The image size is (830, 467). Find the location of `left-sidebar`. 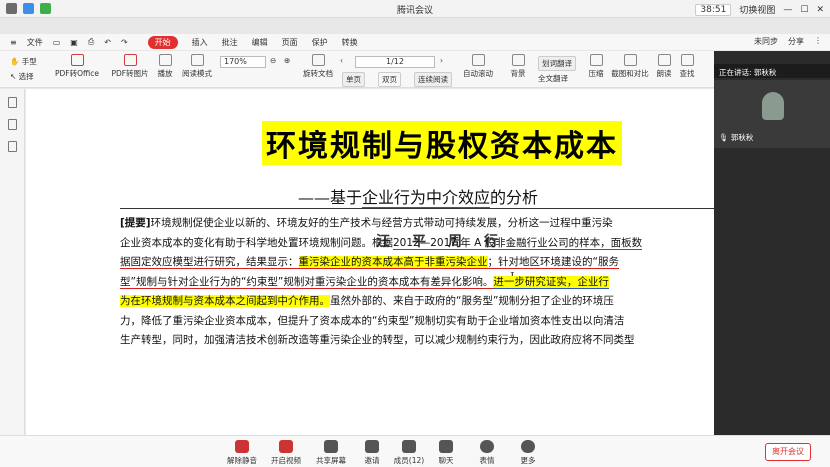

left-sidebar is located at coordinates (12, 262).